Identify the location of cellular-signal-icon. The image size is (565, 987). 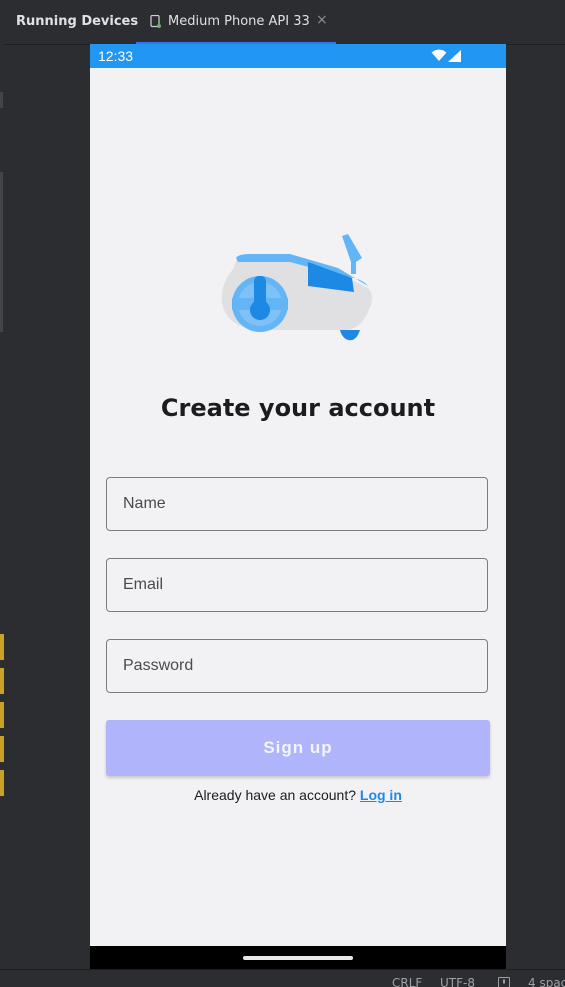
(454, 56).